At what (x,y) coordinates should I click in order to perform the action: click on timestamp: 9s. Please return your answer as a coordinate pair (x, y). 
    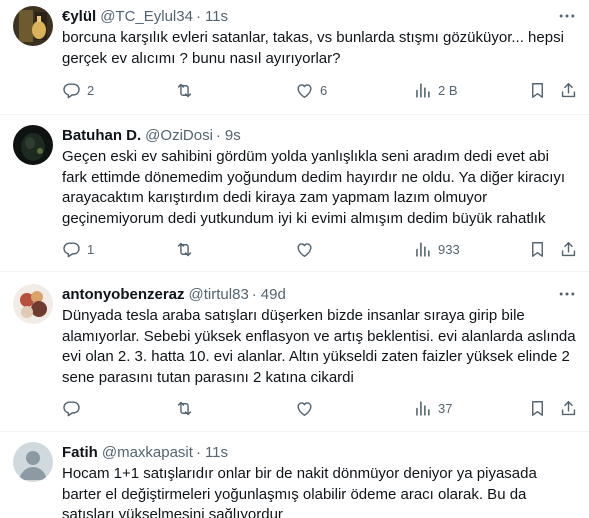
    Looking at the image, I should click on (233, 135).